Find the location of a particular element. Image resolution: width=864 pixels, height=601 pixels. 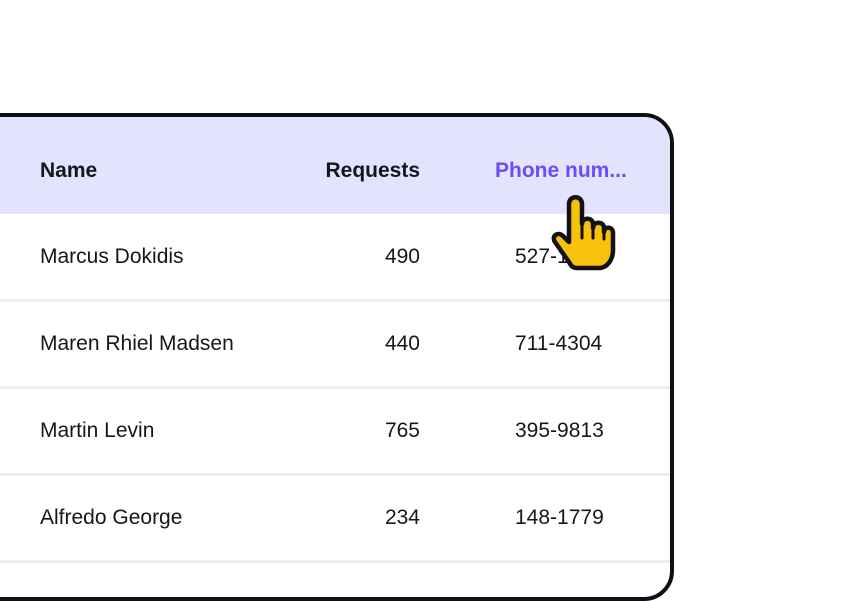

cell-phone: 395-9813 is located at coordinates (559, 430).